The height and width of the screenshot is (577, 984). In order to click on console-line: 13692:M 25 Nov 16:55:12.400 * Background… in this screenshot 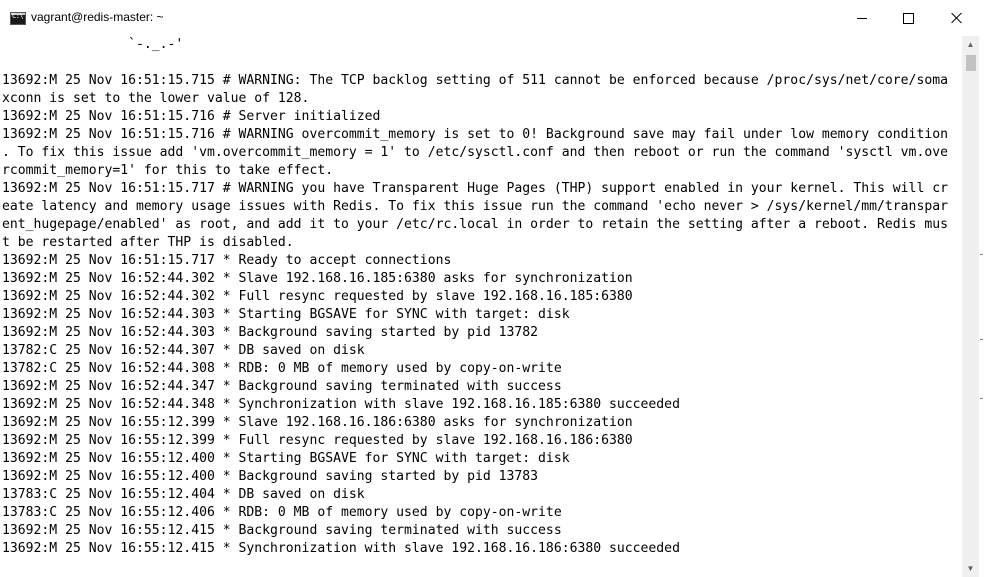, I will do `click(270, 476)`.